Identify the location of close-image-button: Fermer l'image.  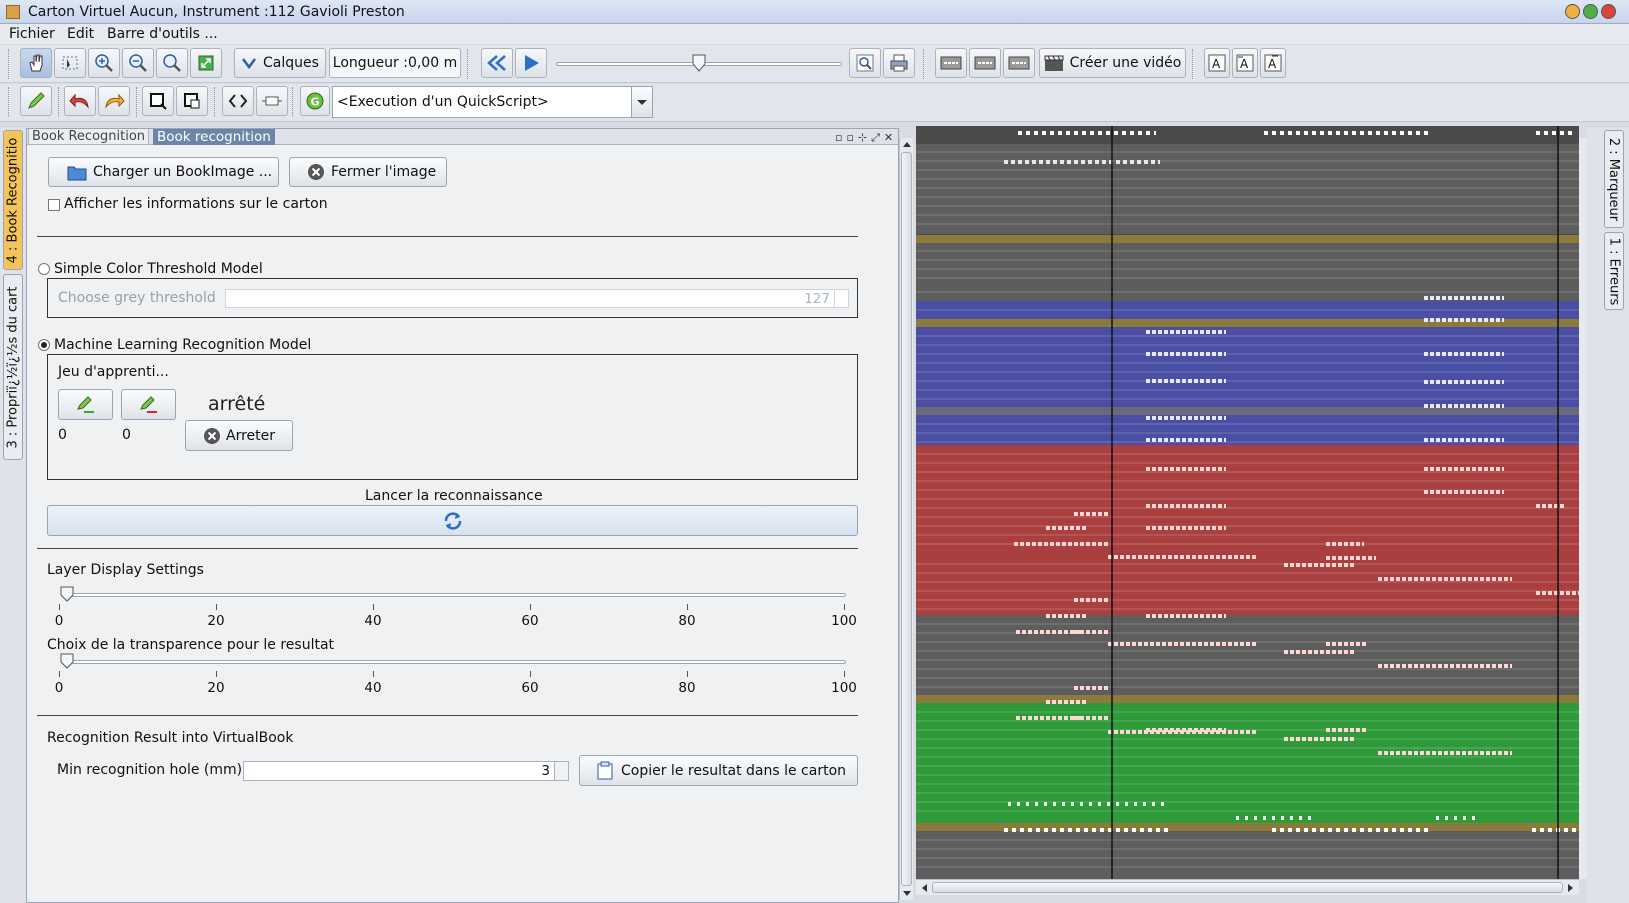
(368, 172).